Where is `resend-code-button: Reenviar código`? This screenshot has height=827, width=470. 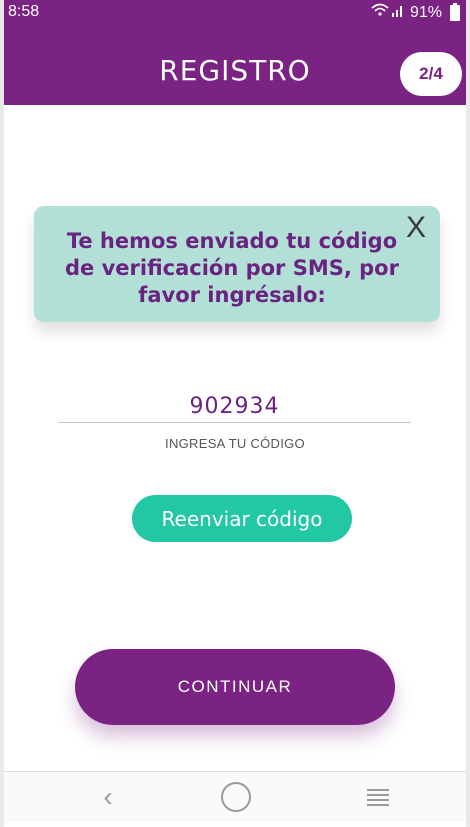
resend-code-button: Reenviar código is located at coordinates (242, 518).